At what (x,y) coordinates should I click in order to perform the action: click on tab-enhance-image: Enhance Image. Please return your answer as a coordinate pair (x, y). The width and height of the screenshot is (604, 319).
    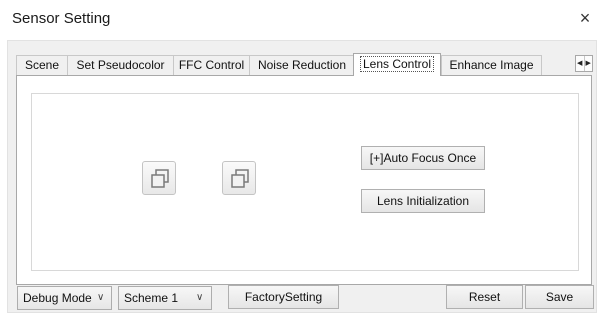
    Looking at the image, I should click on (491, 65).